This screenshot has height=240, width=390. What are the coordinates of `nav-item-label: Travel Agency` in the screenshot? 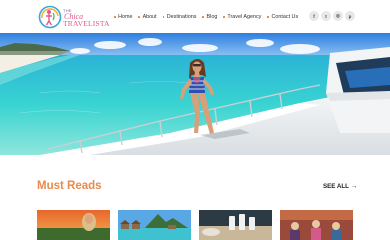 It's located at (244, 17).